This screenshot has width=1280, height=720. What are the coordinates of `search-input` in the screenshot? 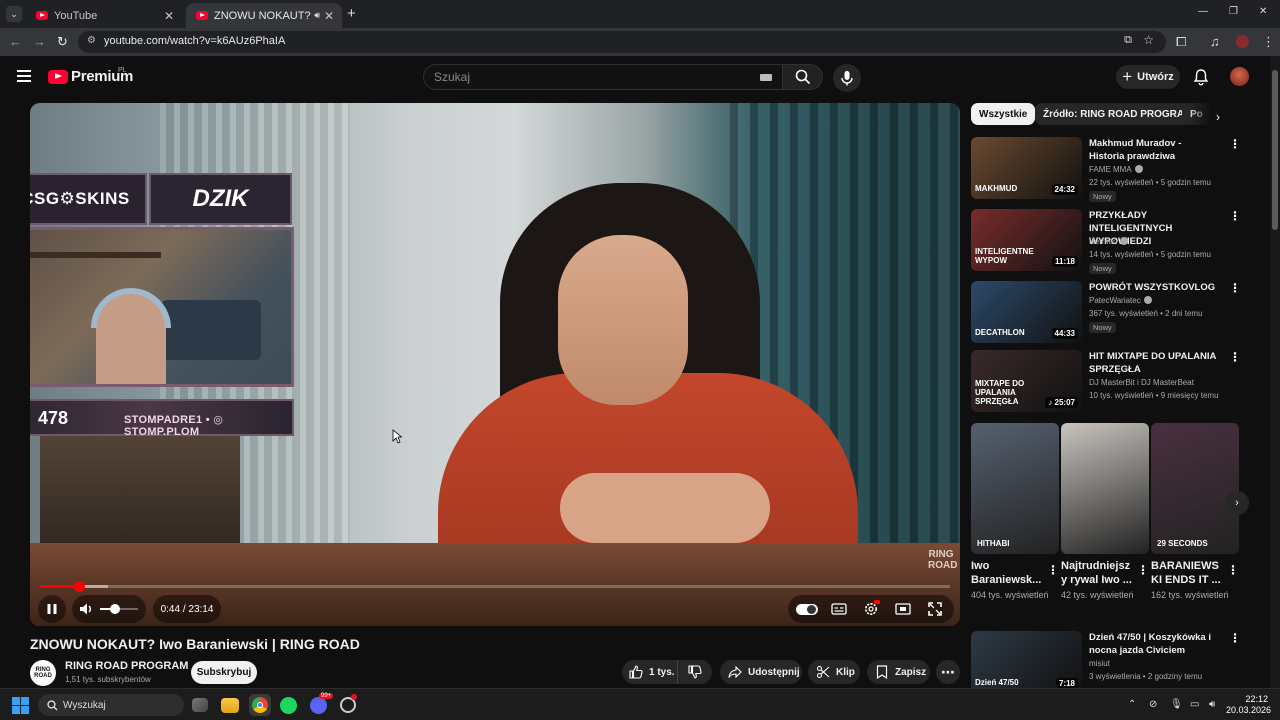 It's located at (594, 77).